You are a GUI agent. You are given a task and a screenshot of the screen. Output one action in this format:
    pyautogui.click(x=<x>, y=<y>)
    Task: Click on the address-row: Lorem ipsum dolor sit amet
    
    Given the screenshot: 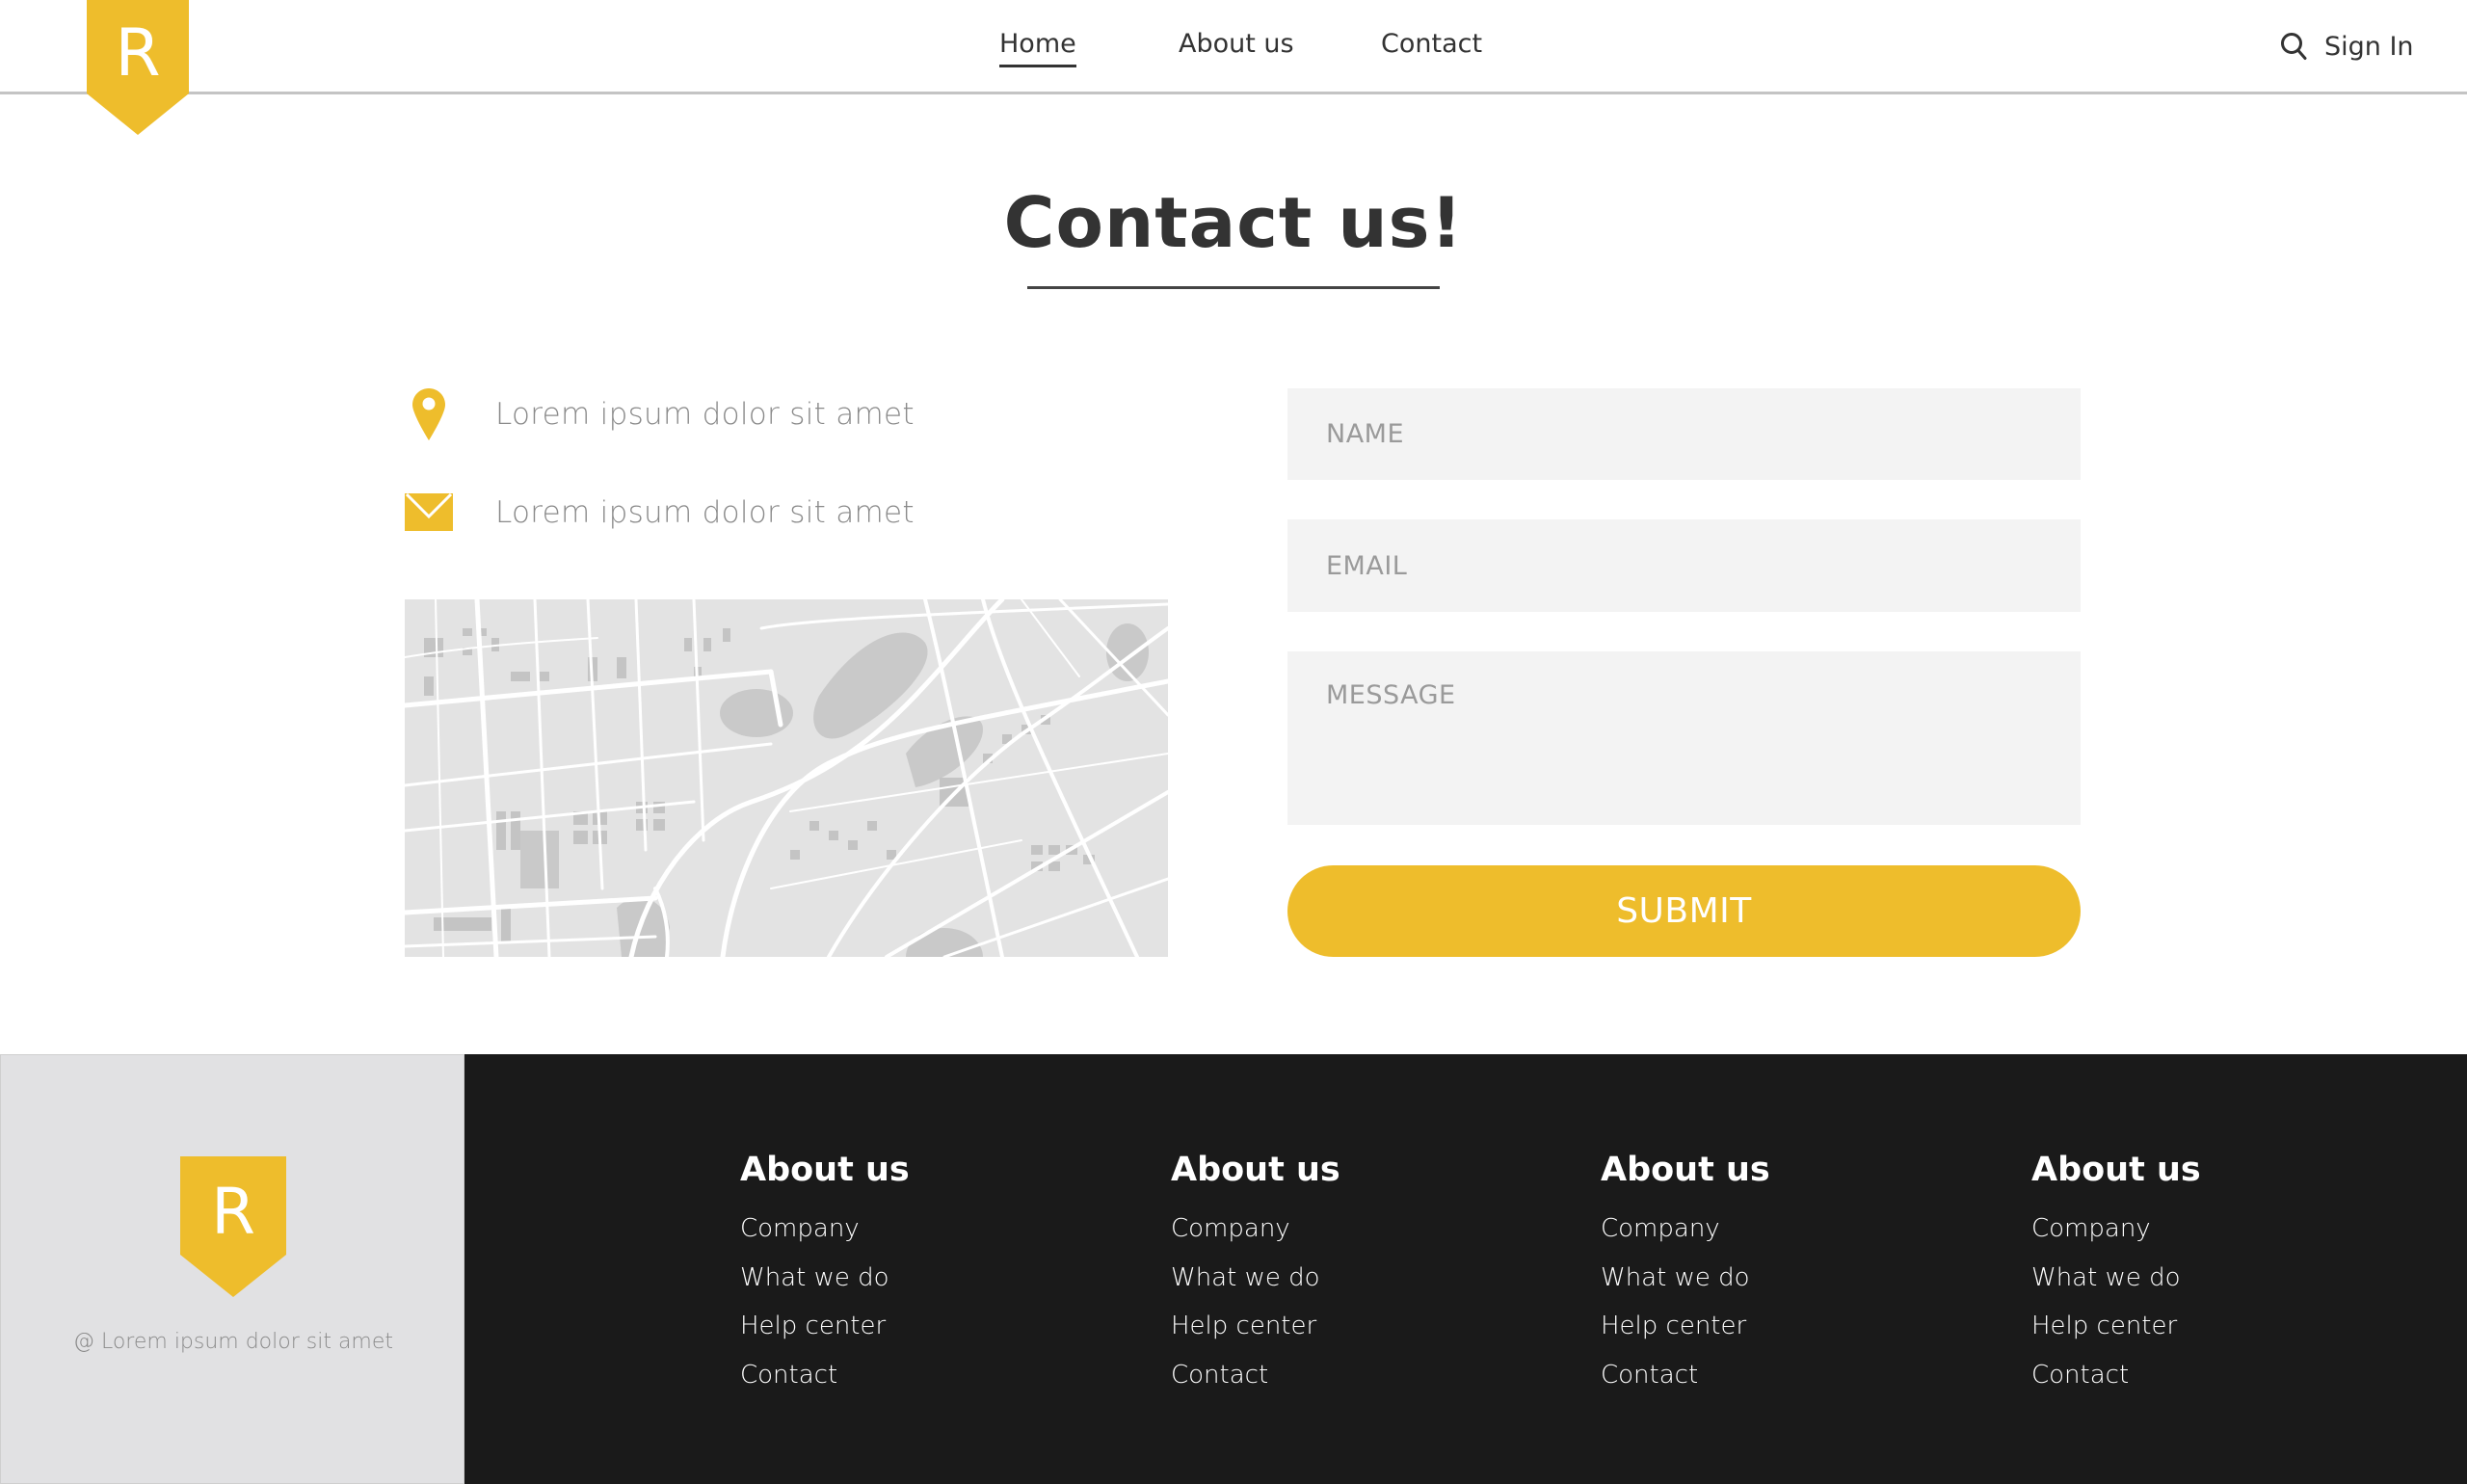 What is the action you would take?
    pyautogui.click(x=660, y=414)
    